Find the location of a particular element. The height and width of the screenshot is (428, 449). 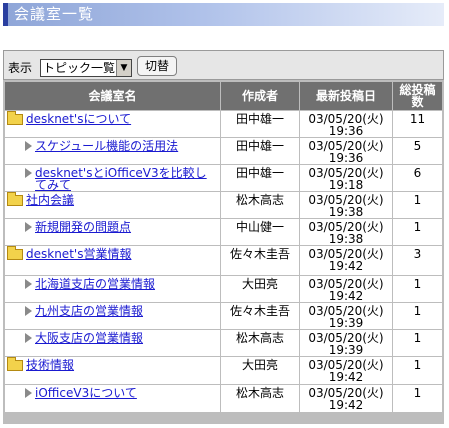

room-name-cell: desknet's営業情報 is located at coordinates (112, 260).